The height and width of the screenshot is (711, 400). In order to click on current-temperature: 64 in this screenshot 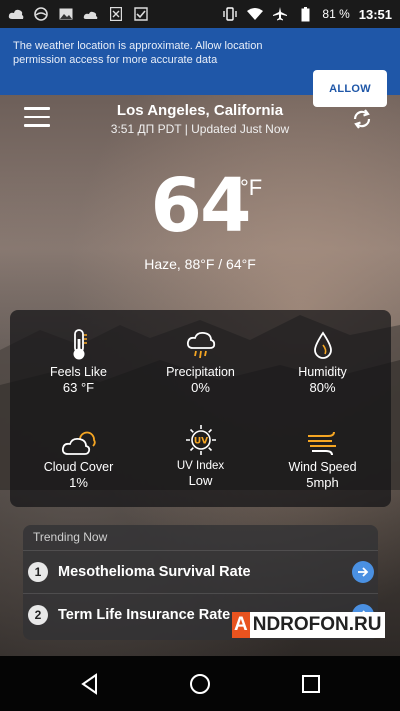, I will do `click(201, 206)`.